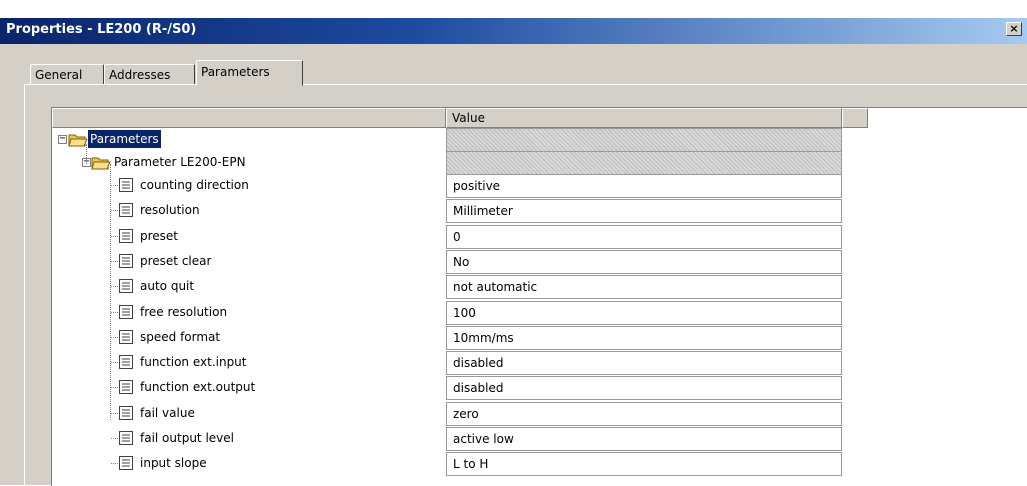 The height and width of the screenshot is (486, 1027). I want to click on tree-row-parameter: free resolution 100, so click(539, 313).